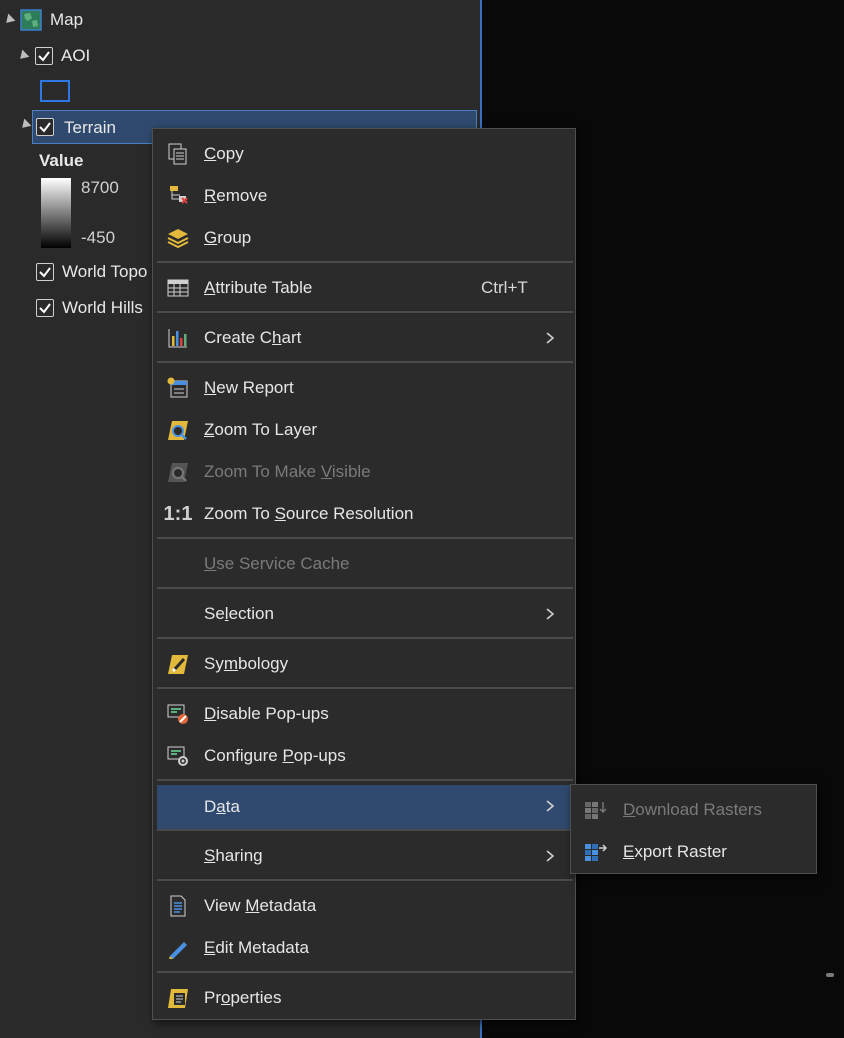 This screenshot has width=844, height=1038. I want to click on layer-row-world-topo: World Topo, so click(91, 272).